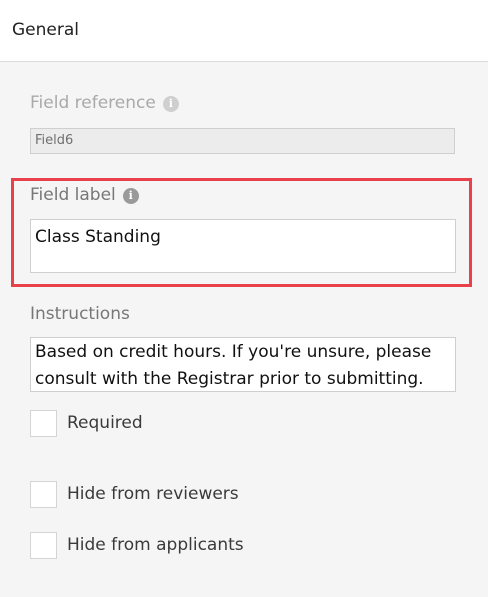  I want to click on panel-header: General, so click(244, 31).